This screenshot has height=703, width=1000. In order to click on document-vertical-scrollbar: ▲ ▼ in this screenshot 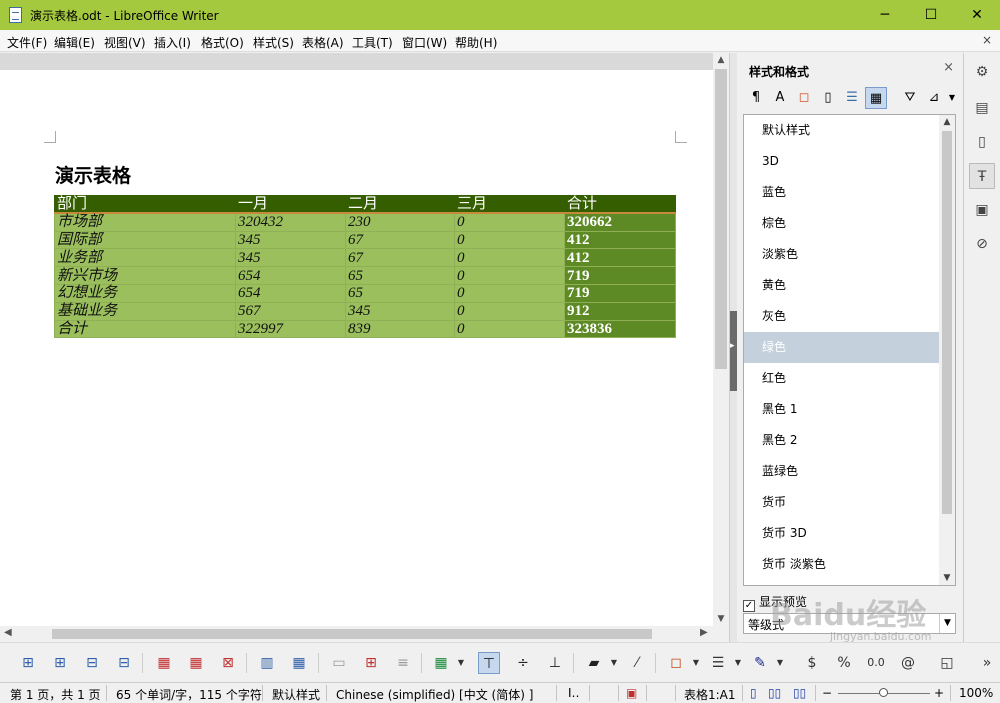, I will do `click(721, 339)`.